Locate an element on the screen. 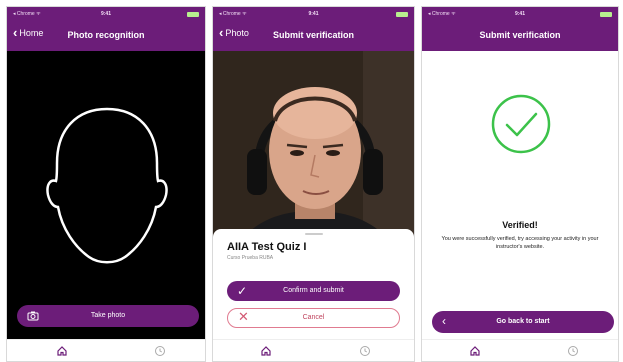 The width and height of the screenshot is (623, 362). go-back-label: Go back to start is located at coordinates (523, 321).